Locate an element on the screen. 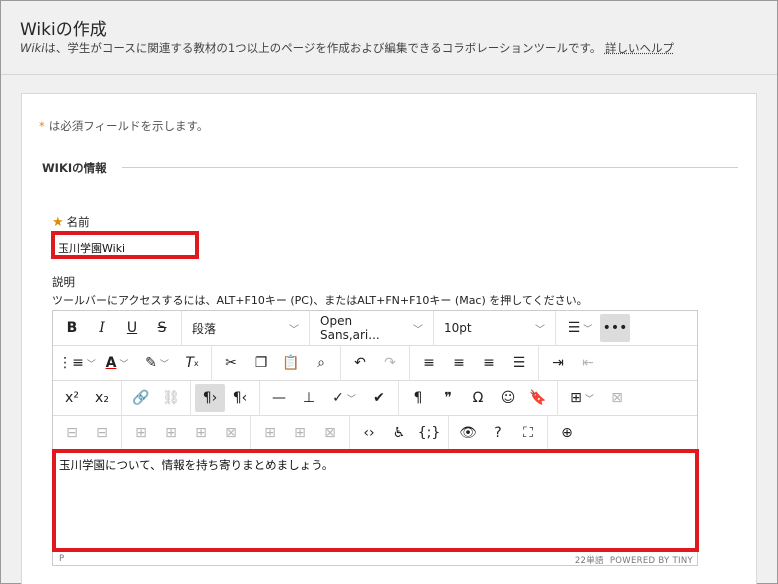 The image size is (778, 584). view-group: 👁 ? ⛶ is located at coordinates (498, 433).